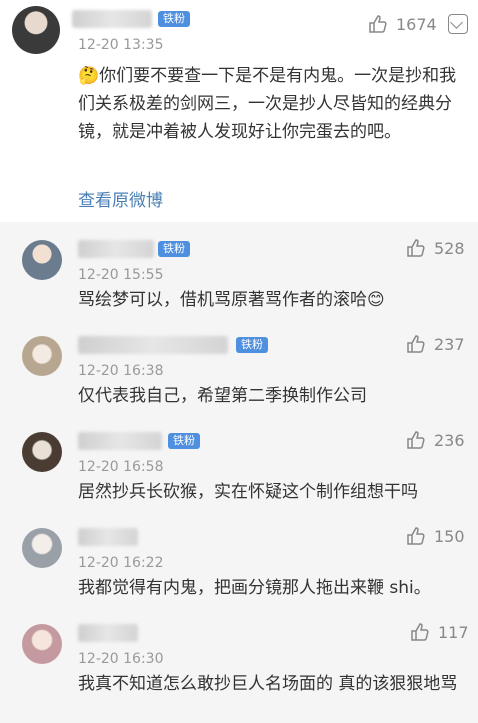 This screenshot has height=723, width=478. Describe the element at coordinates (239, 466) in the screenshot. I see `list-item: 铁粉 12-20 16:58 236 居然抄兵长砍猴，实在怀疑这个制作组想干吗` at that location.